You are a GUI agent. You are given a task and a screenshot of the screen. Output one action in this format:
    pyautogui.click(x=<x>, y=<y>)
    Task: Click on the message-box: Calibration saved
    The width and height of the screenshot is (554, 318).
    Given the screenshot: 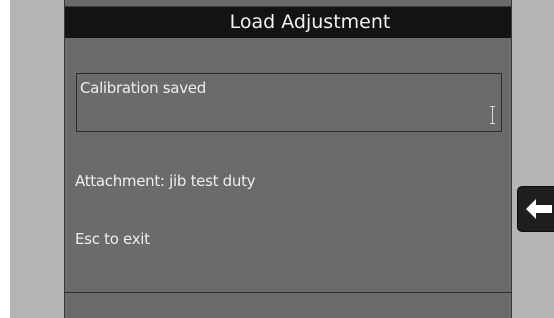 What is the action you would take?
    pyautogui.click(x=289, y=102)
    